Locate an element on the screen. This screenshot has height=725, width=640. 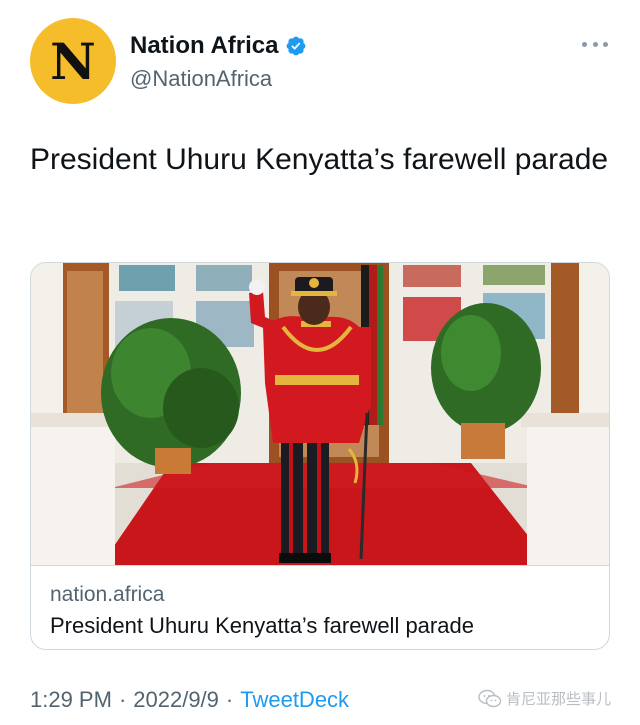
watermark: 肯尼亚那些事儿 is located at coordinates (544, 698).